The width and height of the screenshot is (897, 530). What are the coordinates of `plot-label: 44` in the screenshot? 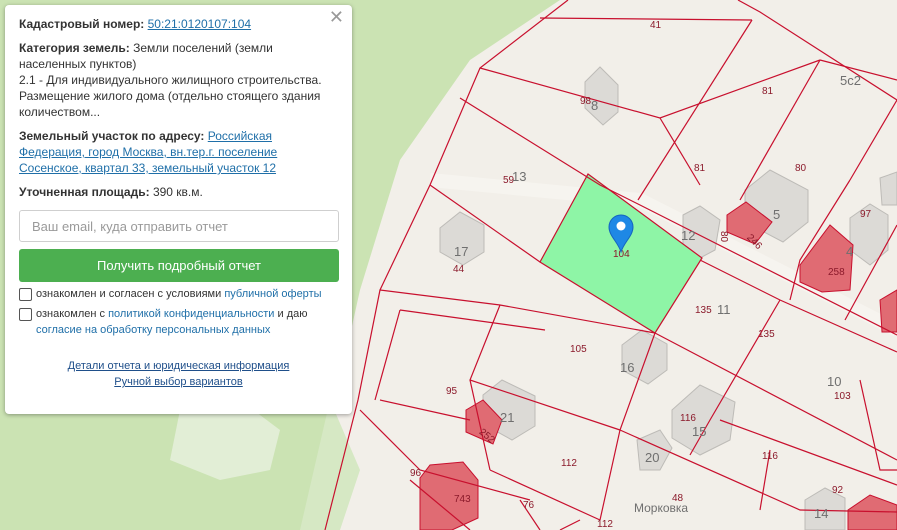 It's located at (459, 269).